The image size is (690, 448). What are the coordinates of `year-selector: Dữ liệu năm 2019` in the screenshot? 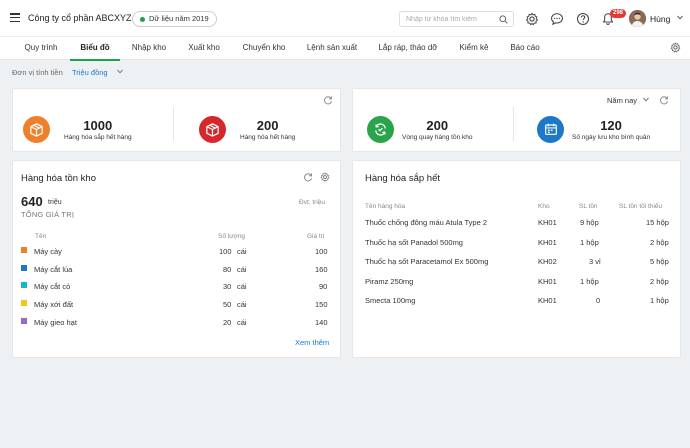 It's located at (174, 19).